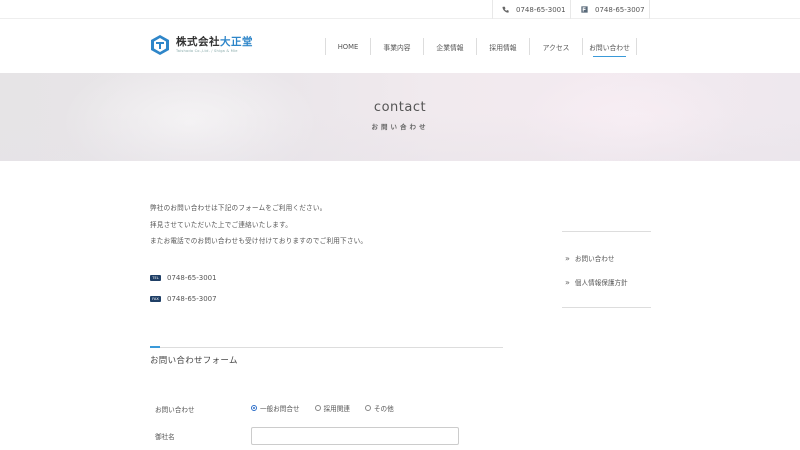 The height and width of the screenshot is (450, 800). I want to click on logo-name: 株式会社大正堂, so click(214, 42).